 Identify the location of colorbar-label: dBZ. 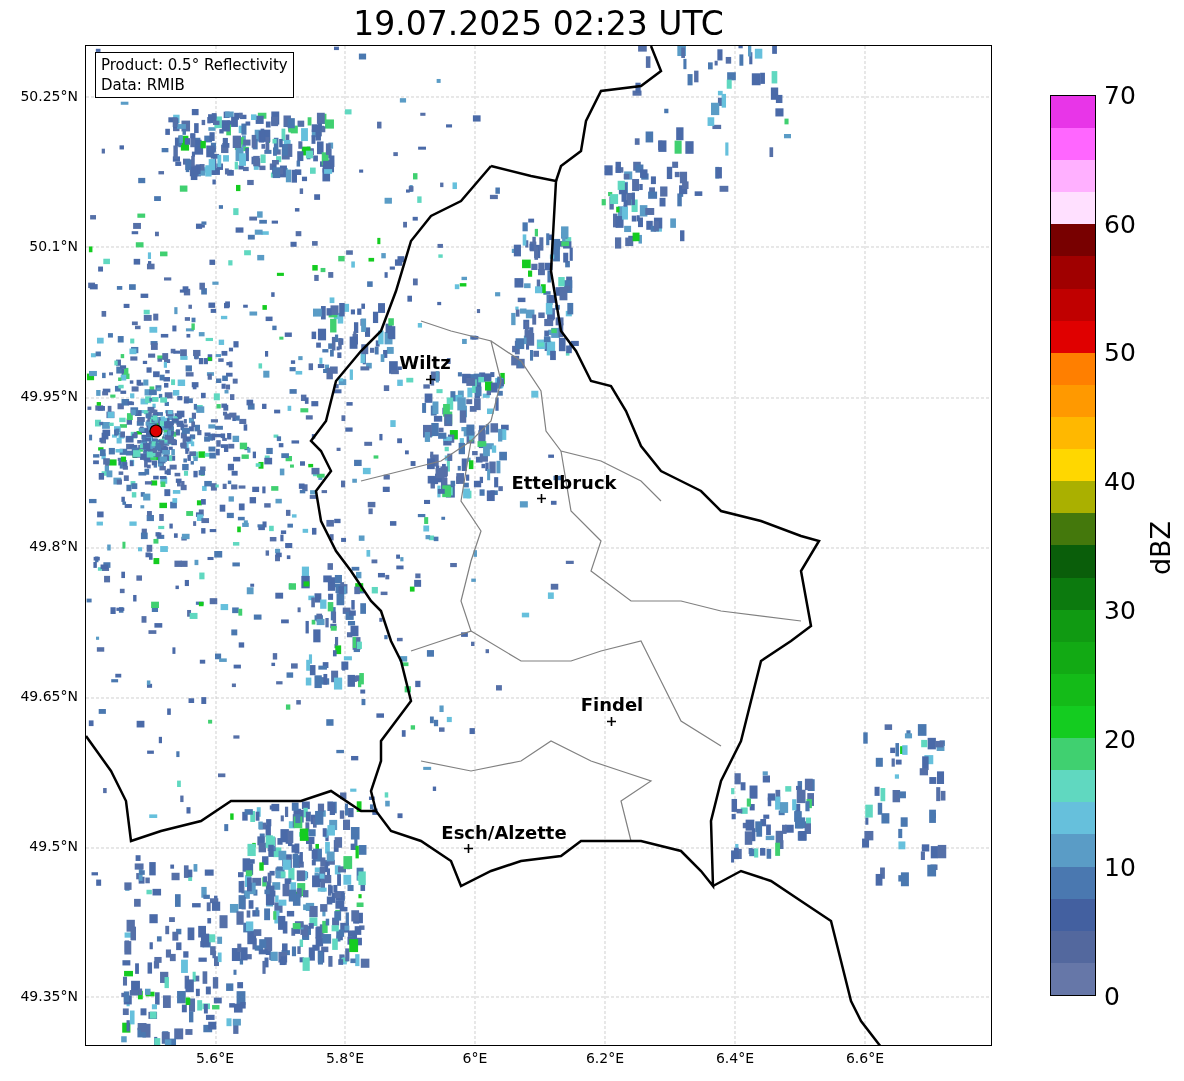
(1160, 548).